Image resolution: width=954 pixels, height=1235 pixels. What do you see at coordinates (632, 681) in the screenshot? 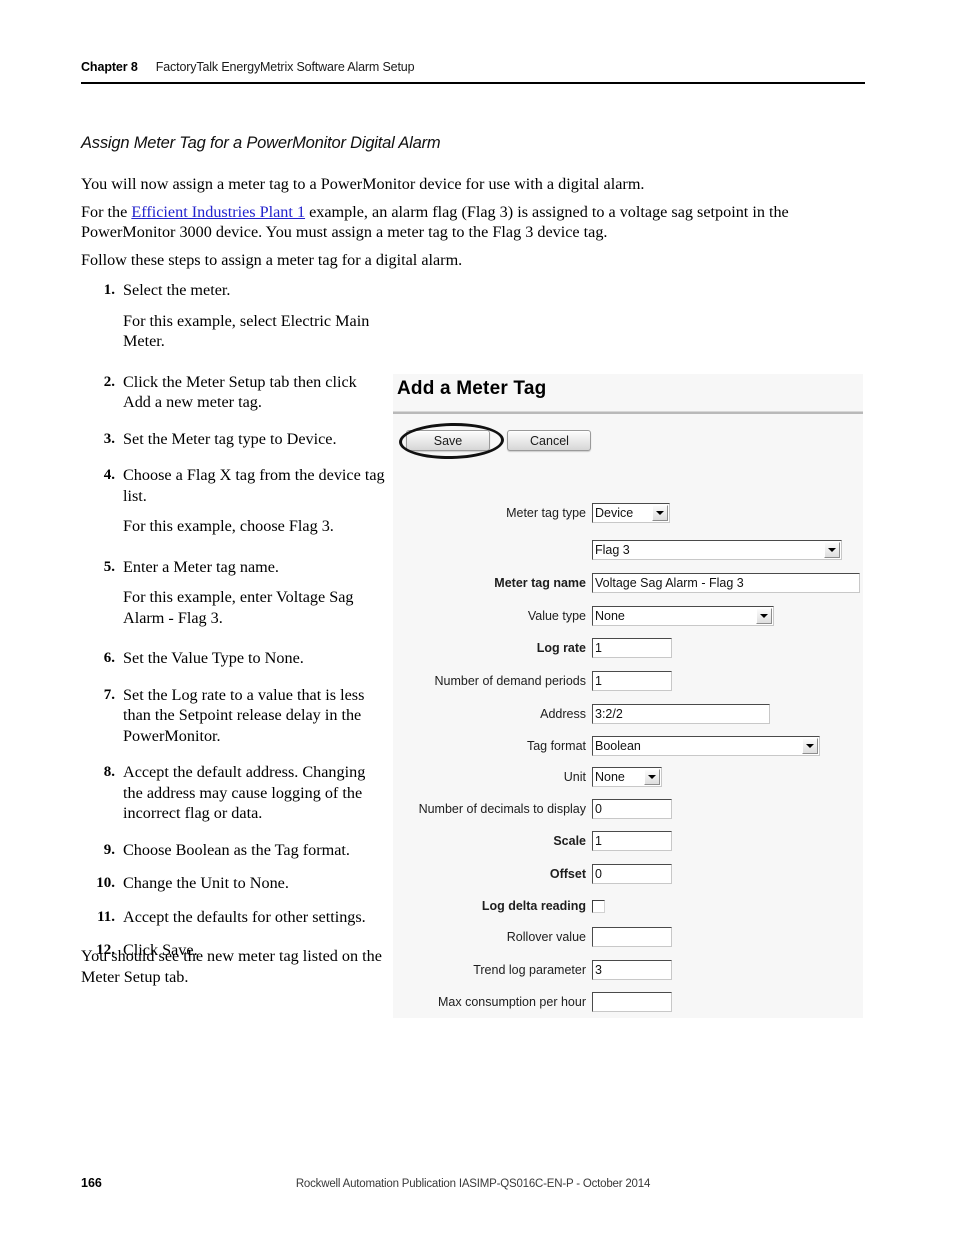
I see `demand-periods-input: 1` at bounding box center [632, 681].